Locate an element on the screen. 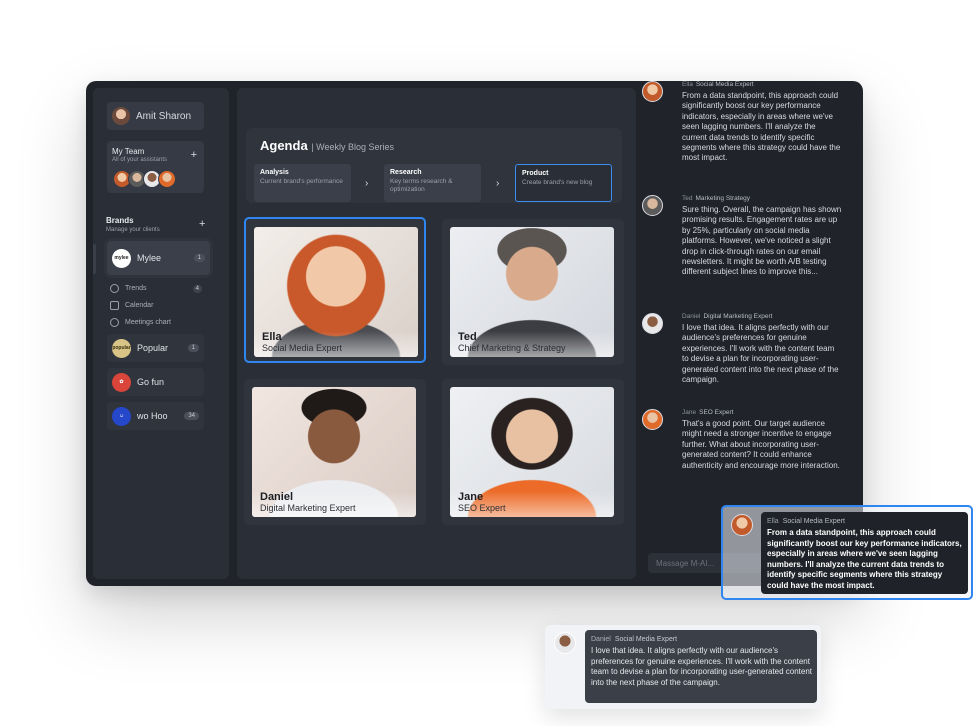 This screenshot has height=726, width=980. lightbulb-icon is located at coordinates (114, 288).